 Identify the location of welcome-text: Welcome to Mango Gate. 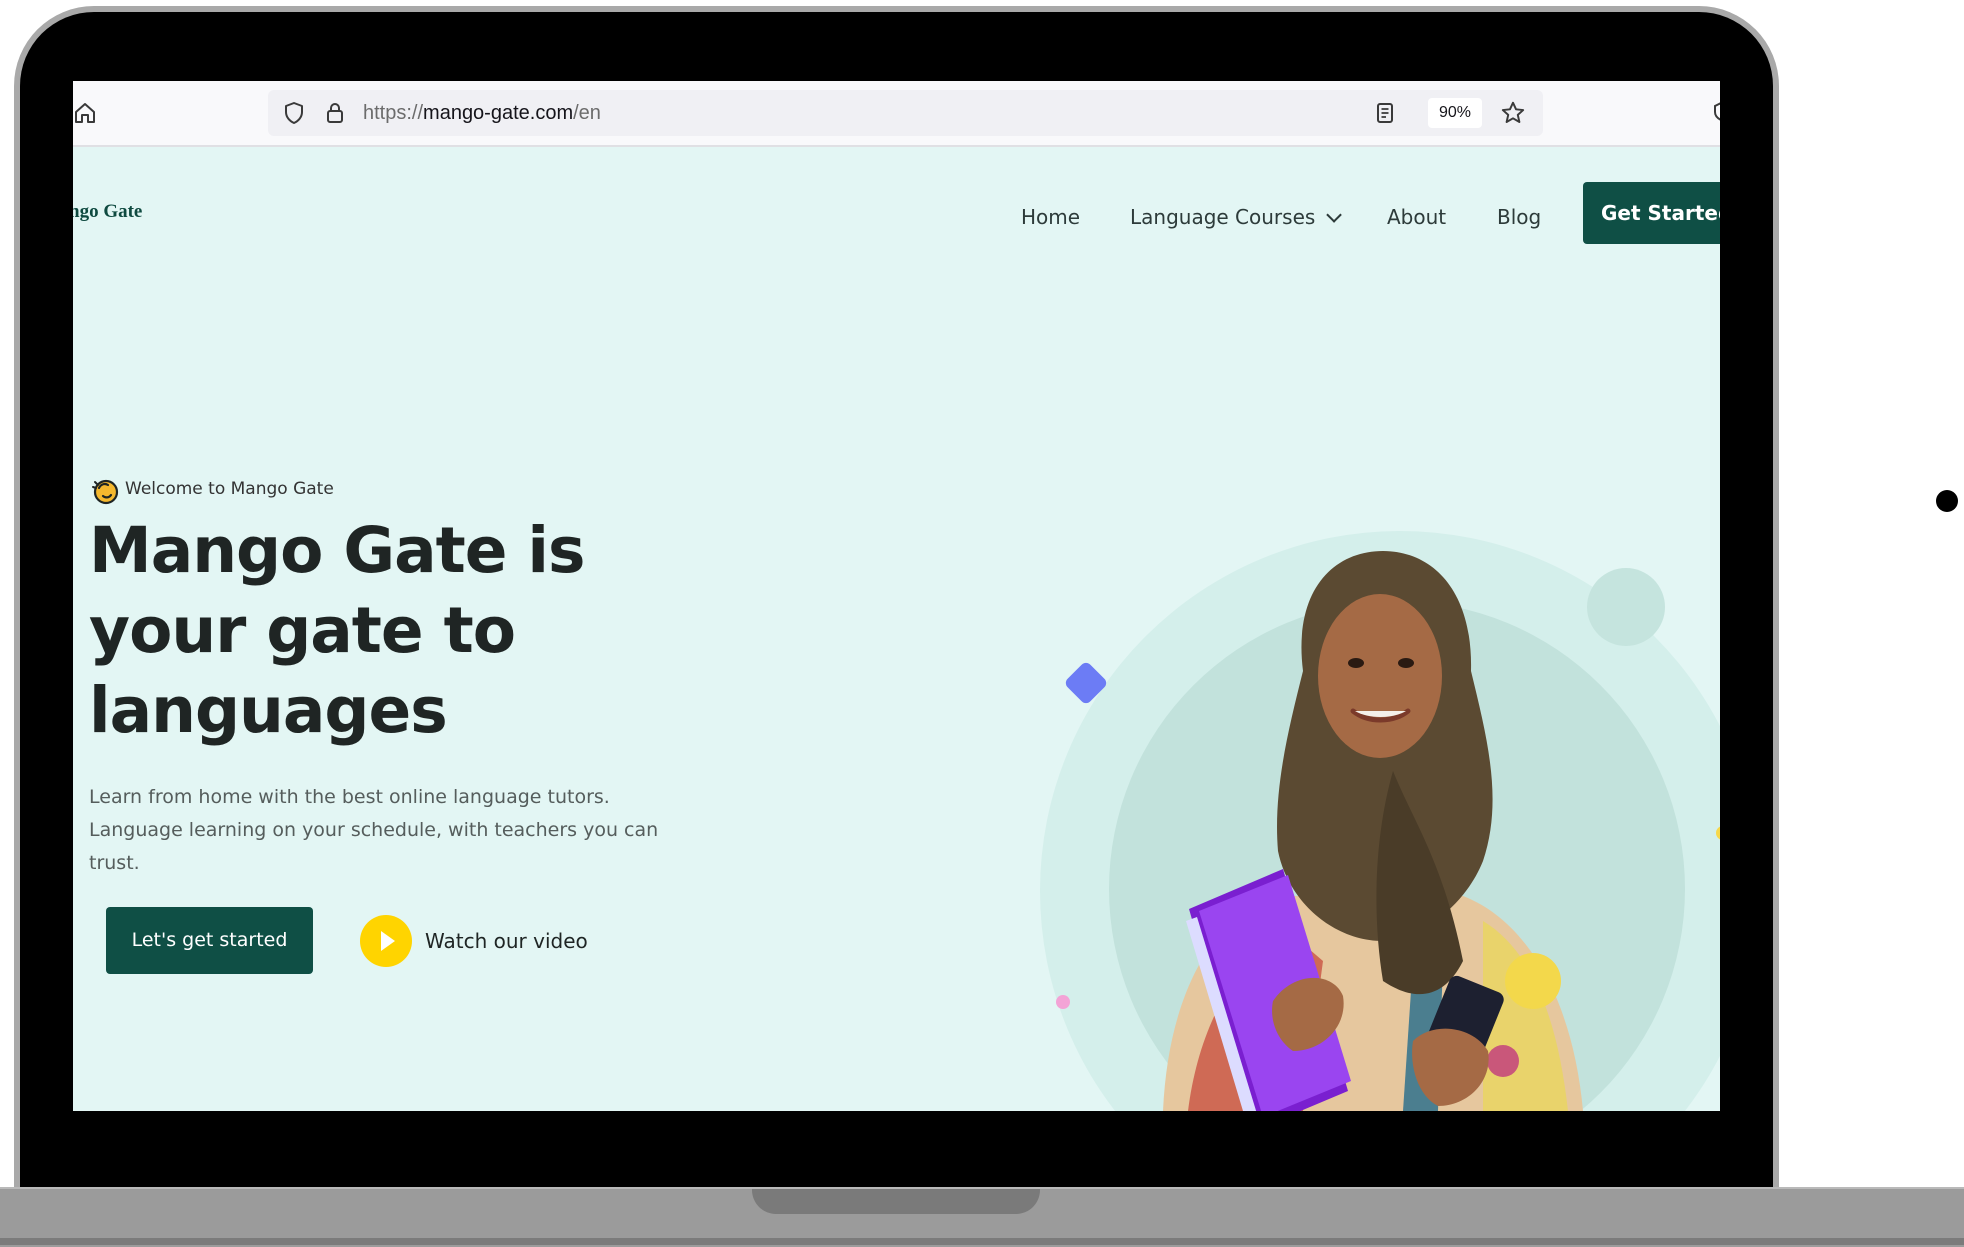
(229, 489).